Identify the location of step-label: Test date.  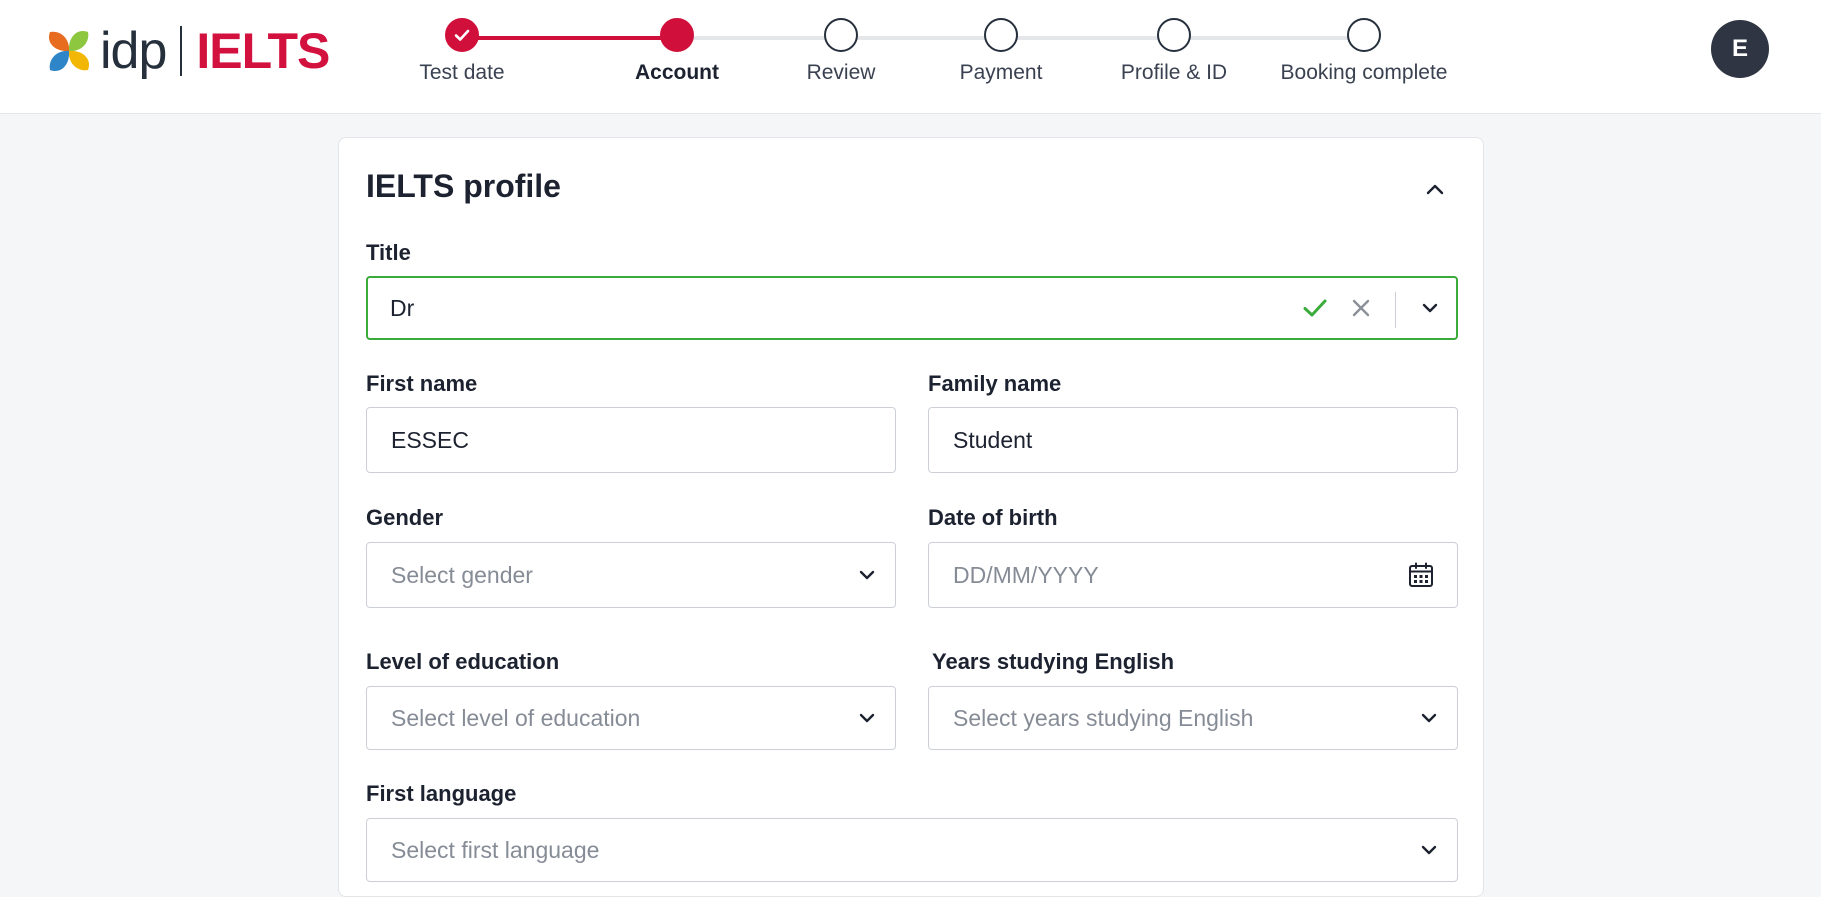
(462, 72).